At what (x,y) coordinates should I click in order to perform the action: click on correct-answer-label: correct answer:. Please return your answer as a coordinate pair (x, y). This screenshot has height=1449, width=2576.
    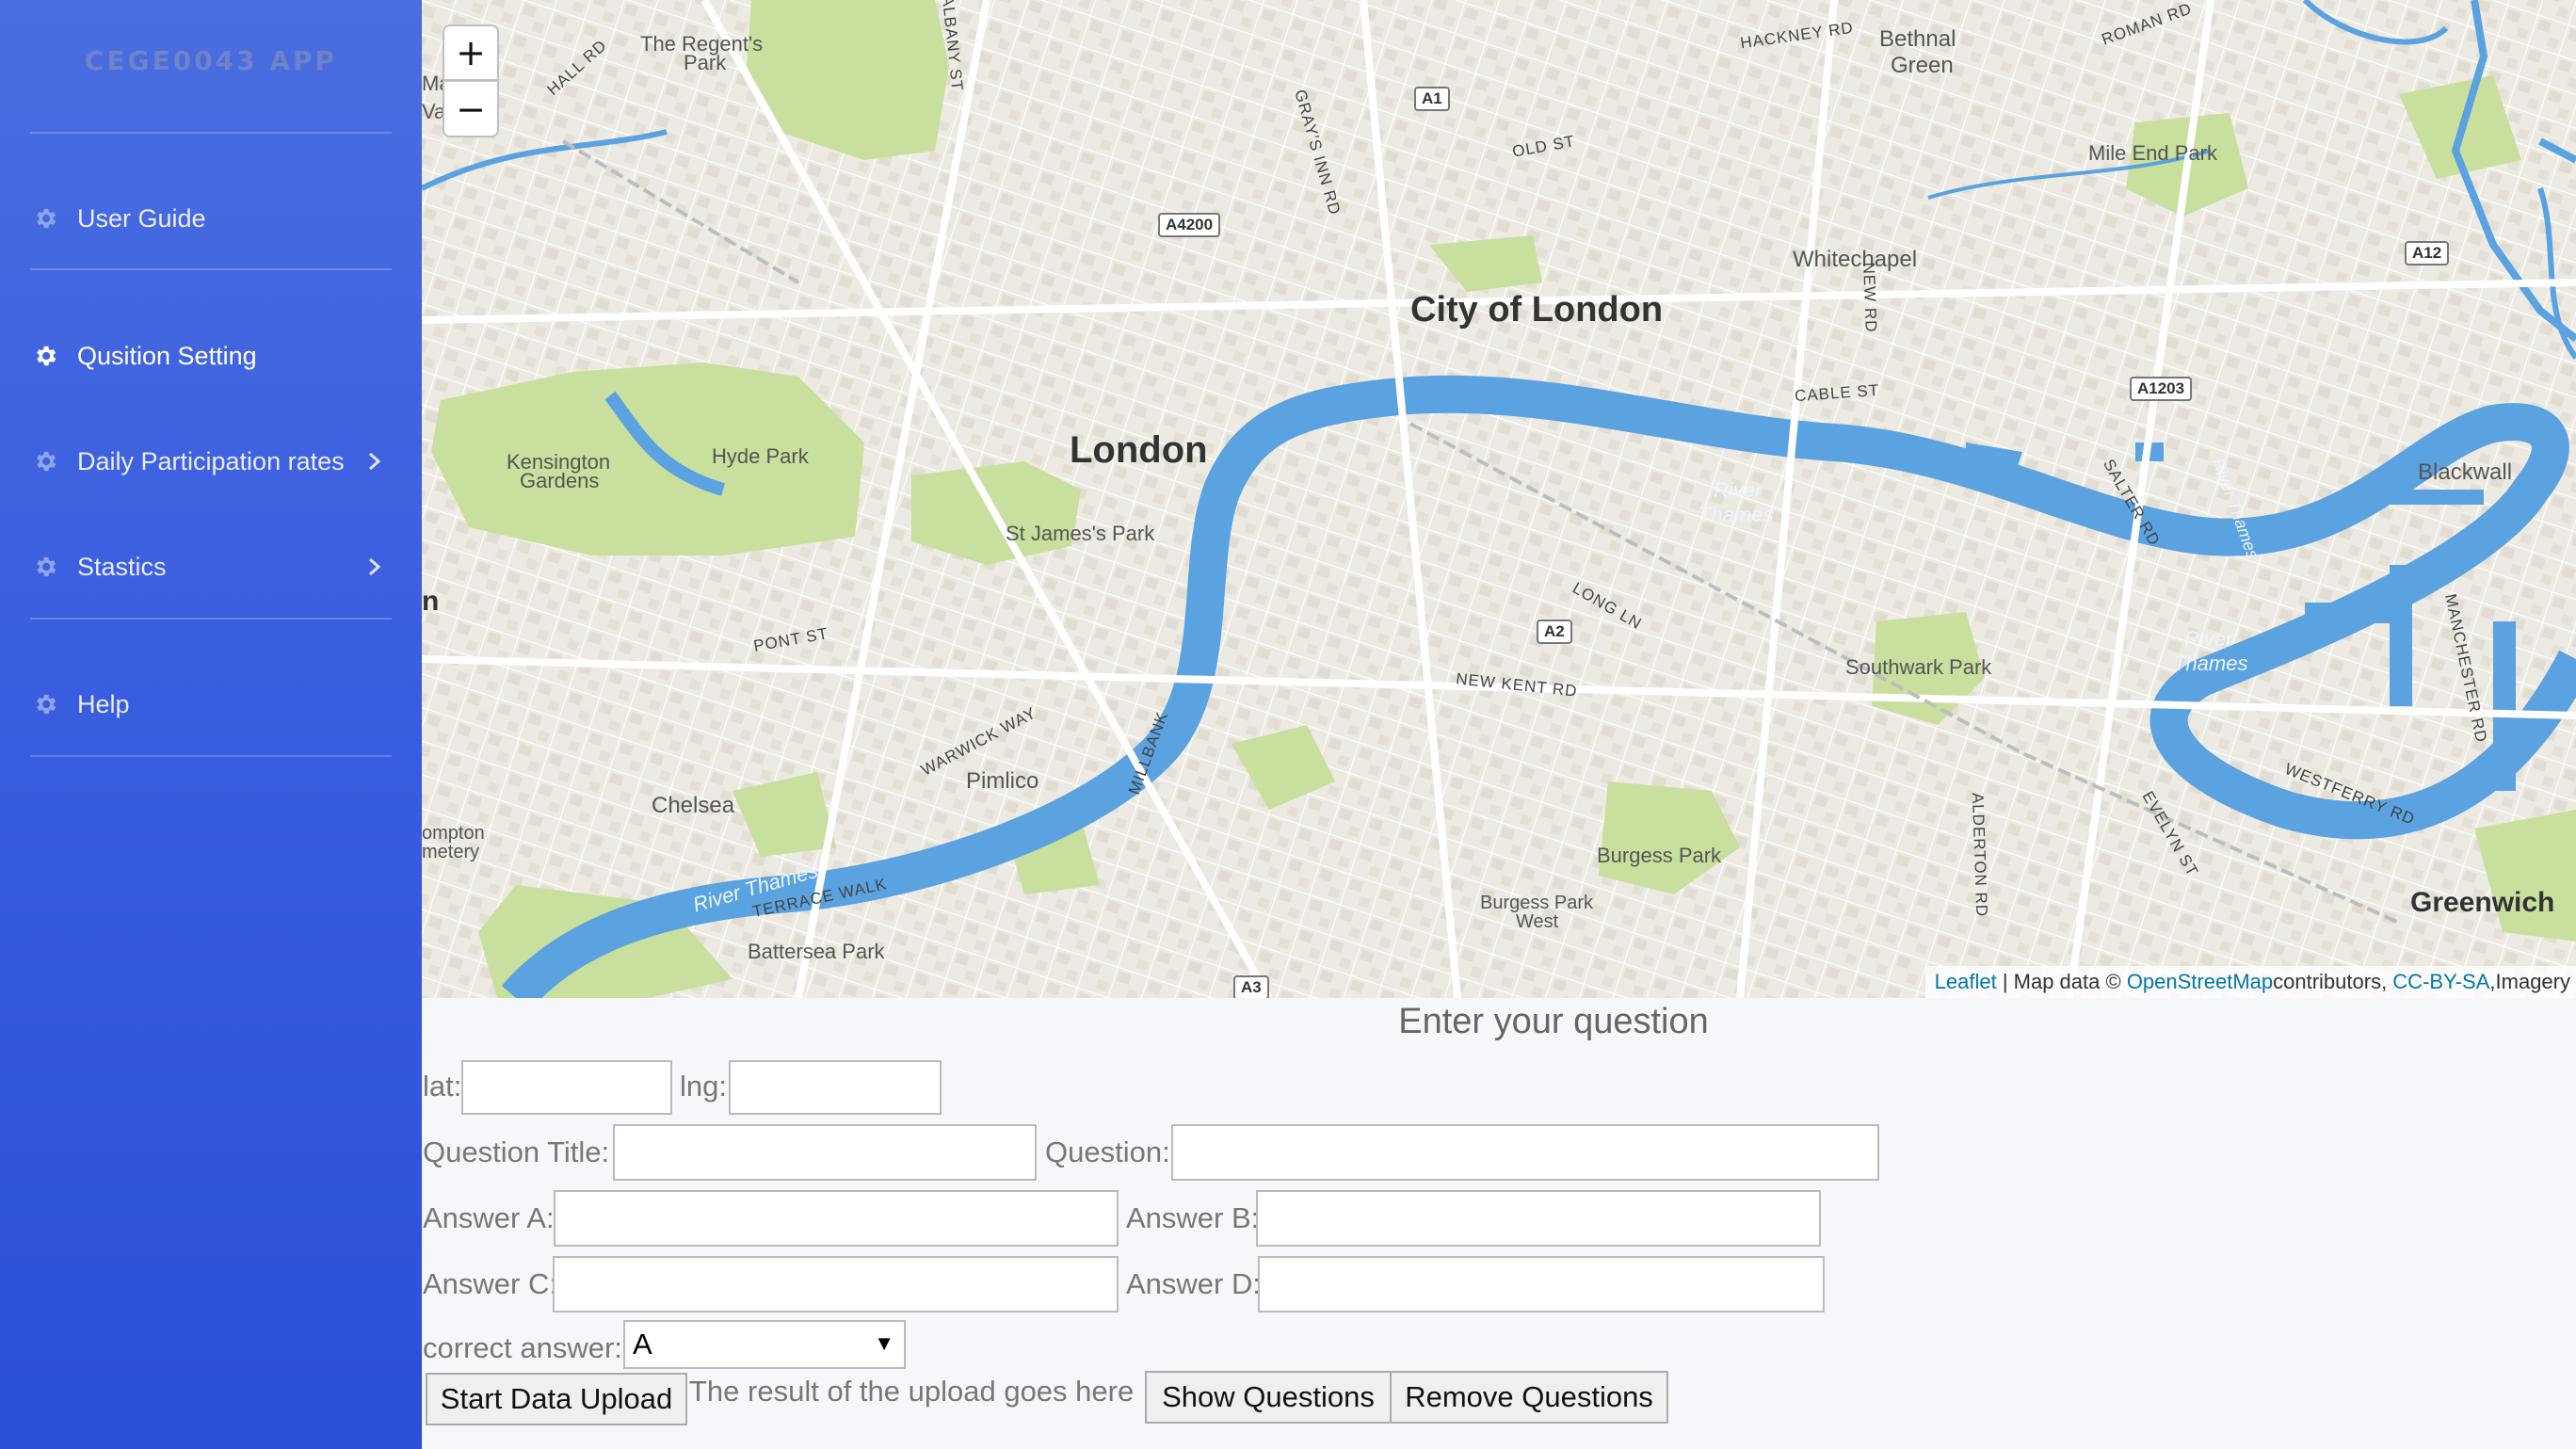
    Looking at the image, I should click on (522, 1347).